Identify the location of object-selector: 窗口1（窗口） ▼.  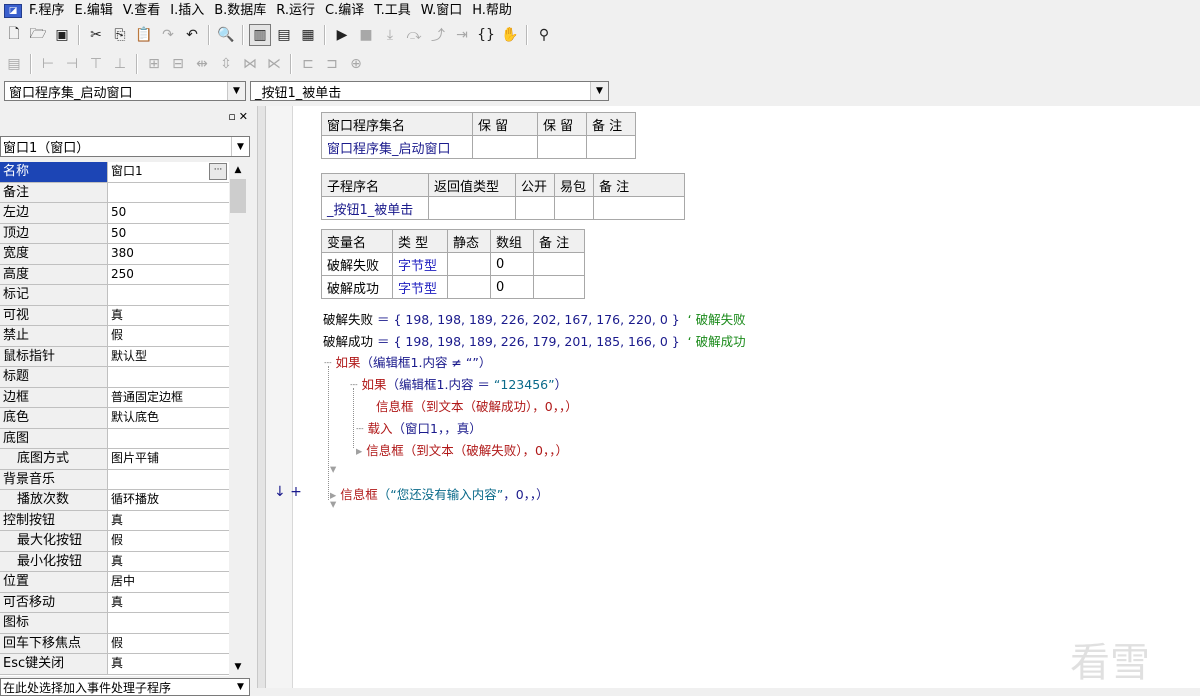
(125, 146).